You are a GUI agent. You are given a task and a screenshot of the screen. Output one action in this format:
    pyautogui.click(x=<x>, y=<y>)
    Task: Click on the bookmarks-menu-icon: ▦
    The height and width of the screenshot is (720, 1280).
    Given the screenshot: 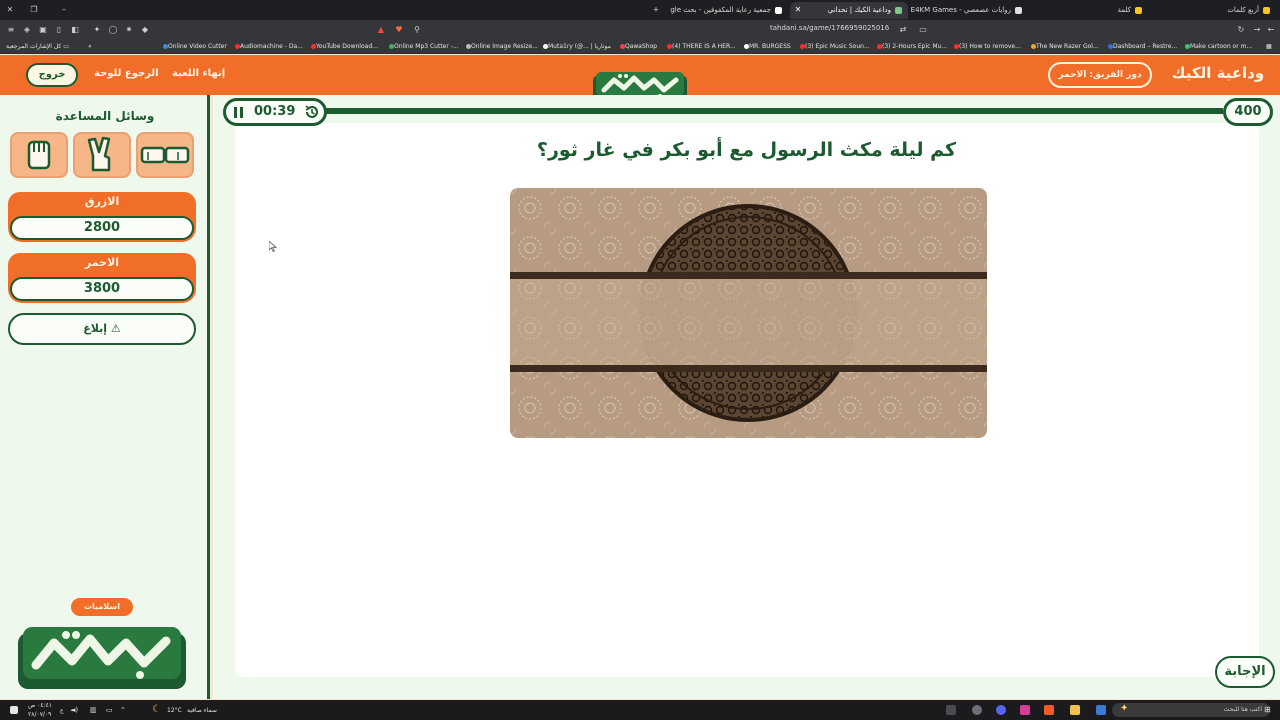 What is the action you would take?
    pyautogui.click(x=1269, y=46)
    